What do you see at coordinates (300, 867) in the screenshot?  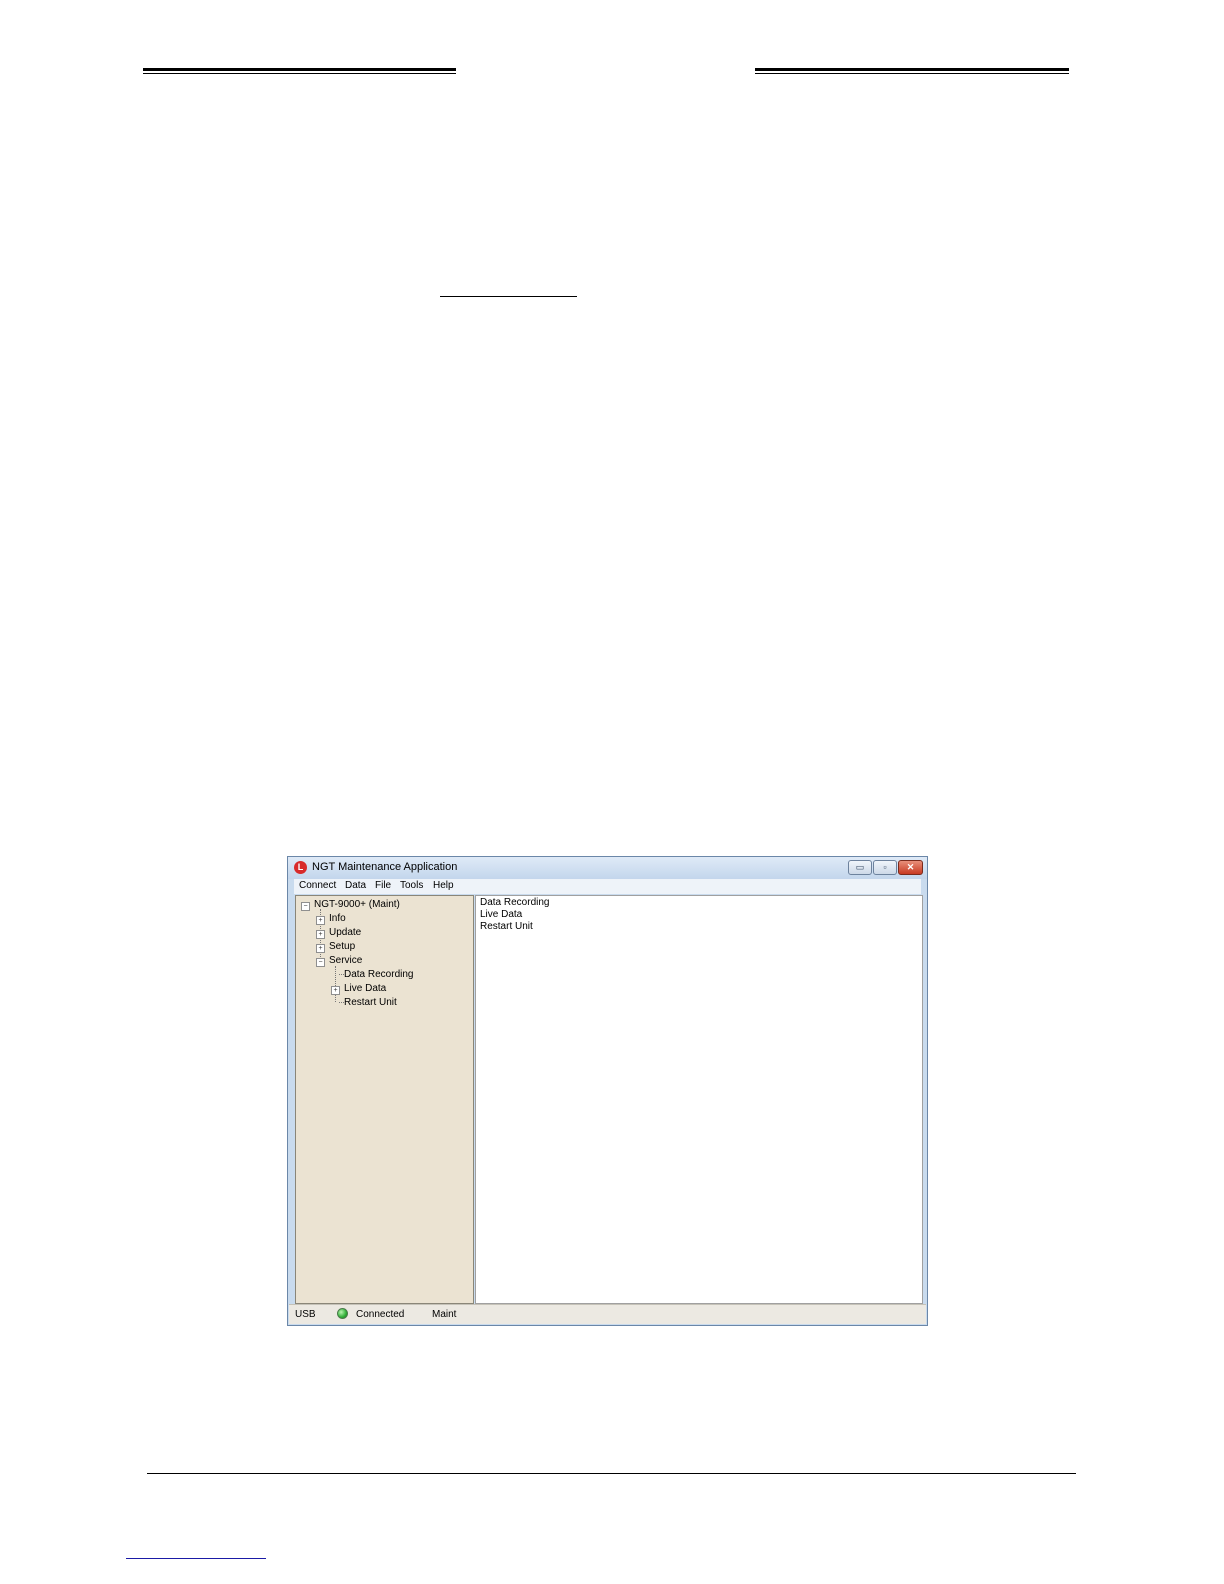 I see `app-logo-icon: L` at bounding box center [300, 867].